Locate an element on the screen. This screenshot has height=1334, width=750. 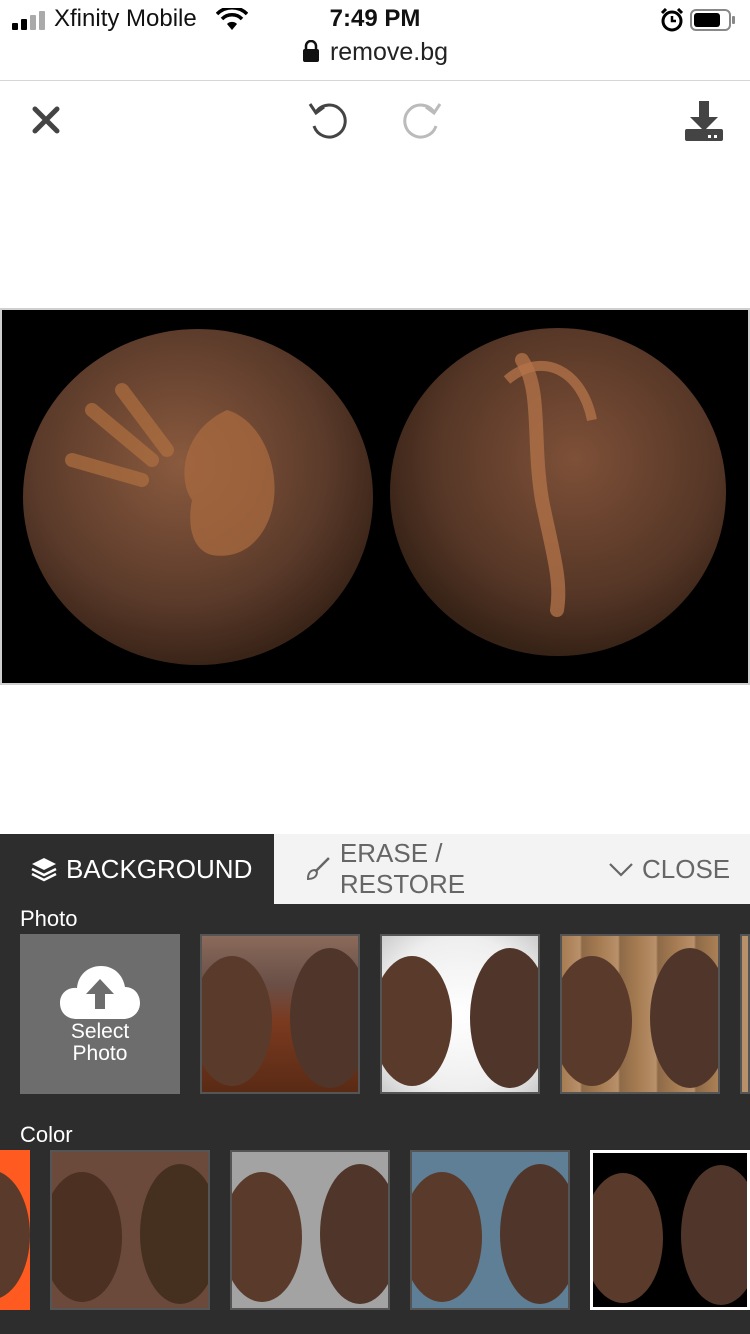
clock: 7:49 PM is located at coordinates (375, 18).